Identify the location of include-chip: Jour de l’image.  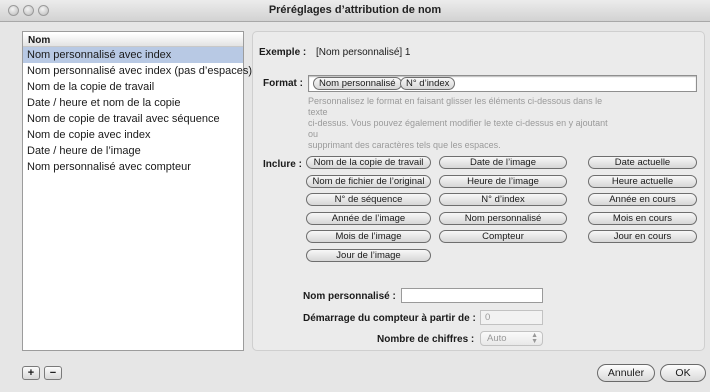
(368, 255).